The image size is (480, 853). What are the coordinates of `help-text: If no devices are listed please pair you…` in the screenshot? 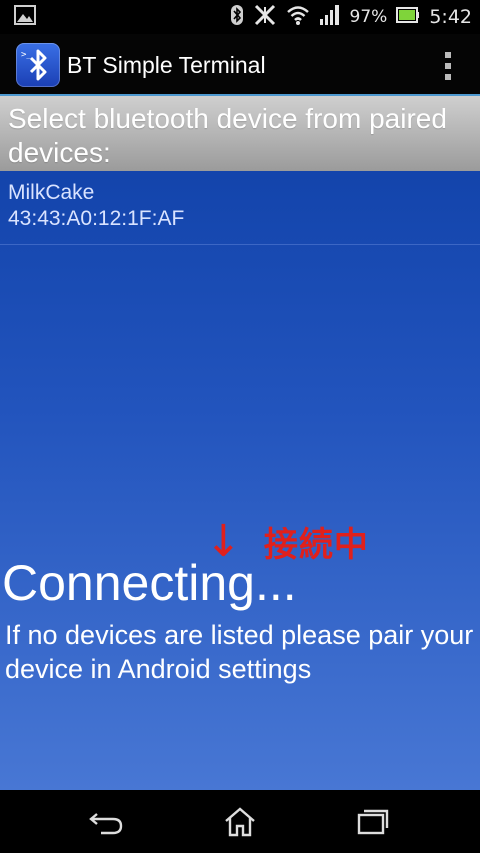 It's located at (239, 652).